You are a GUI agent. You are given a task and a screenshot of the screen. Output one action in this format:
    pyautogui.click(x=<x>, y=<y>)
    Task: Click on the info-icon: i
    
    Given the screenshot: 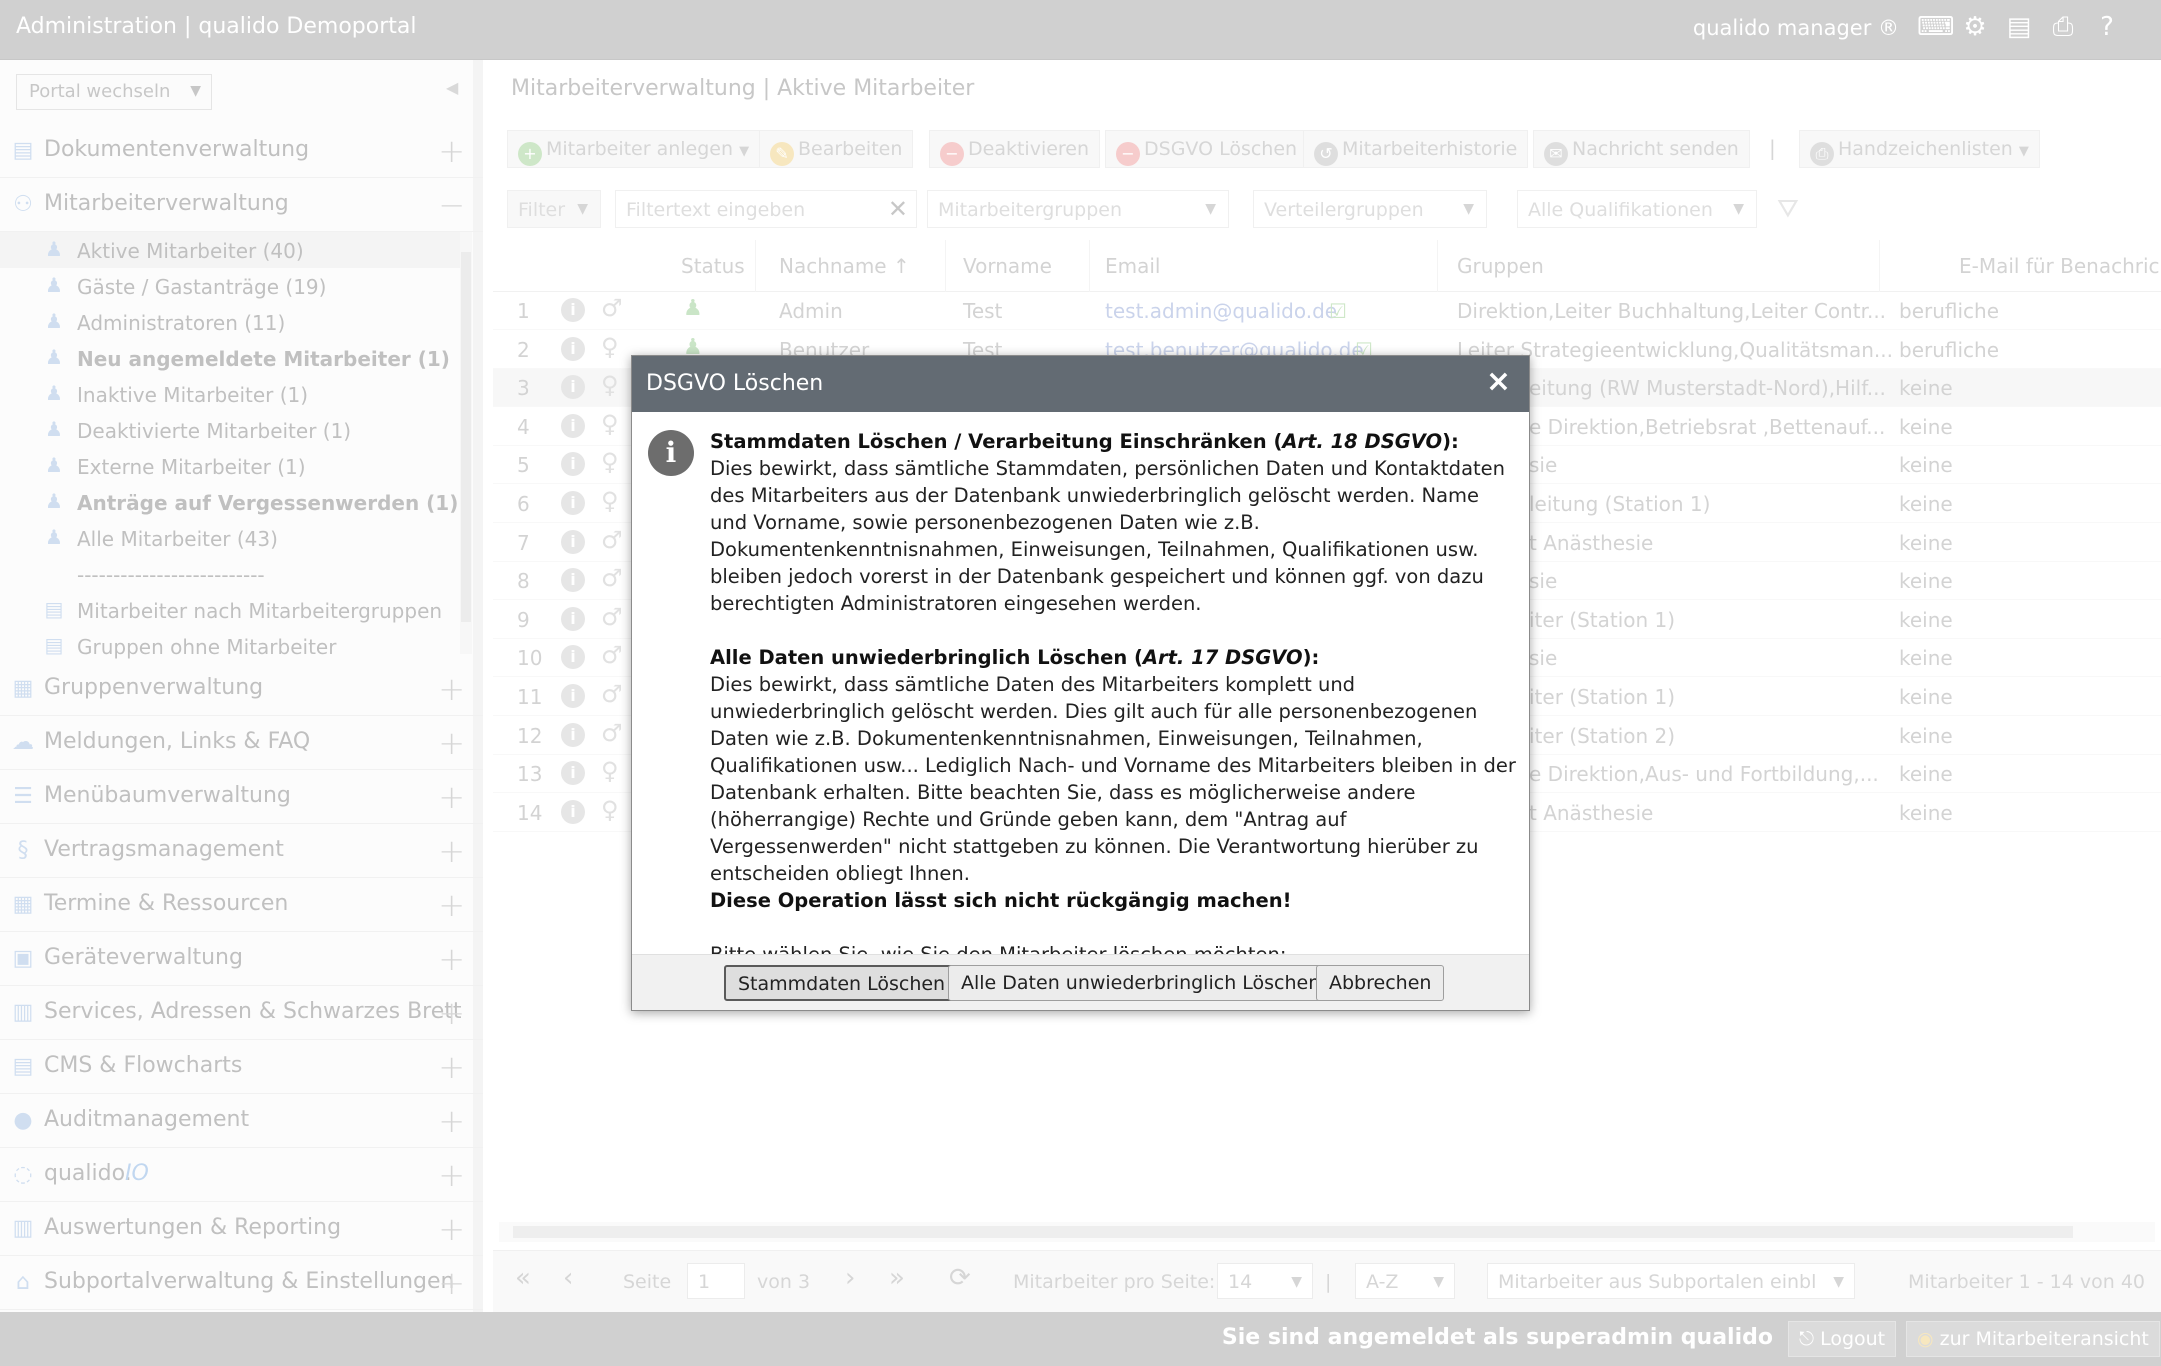 What is the action you would take?
    pyautogui.click(x=671, y=453)
    